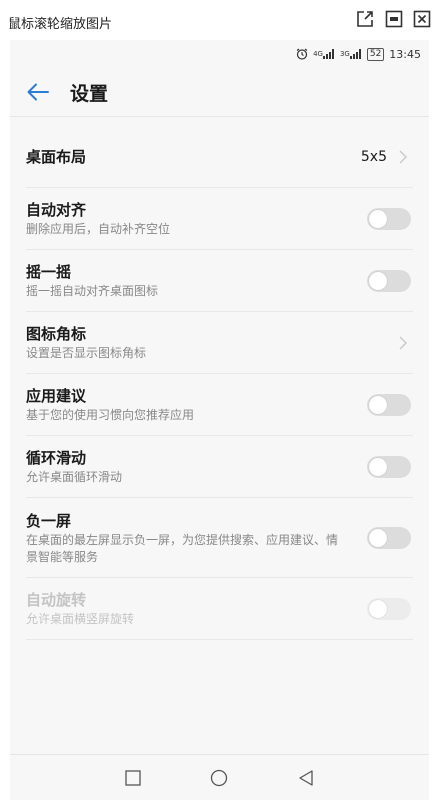 The width and height of the screenshot is (439, 800). Describe the element at coordinates (394, 19) in the screenshot. I see `minimize-icon` at that location.